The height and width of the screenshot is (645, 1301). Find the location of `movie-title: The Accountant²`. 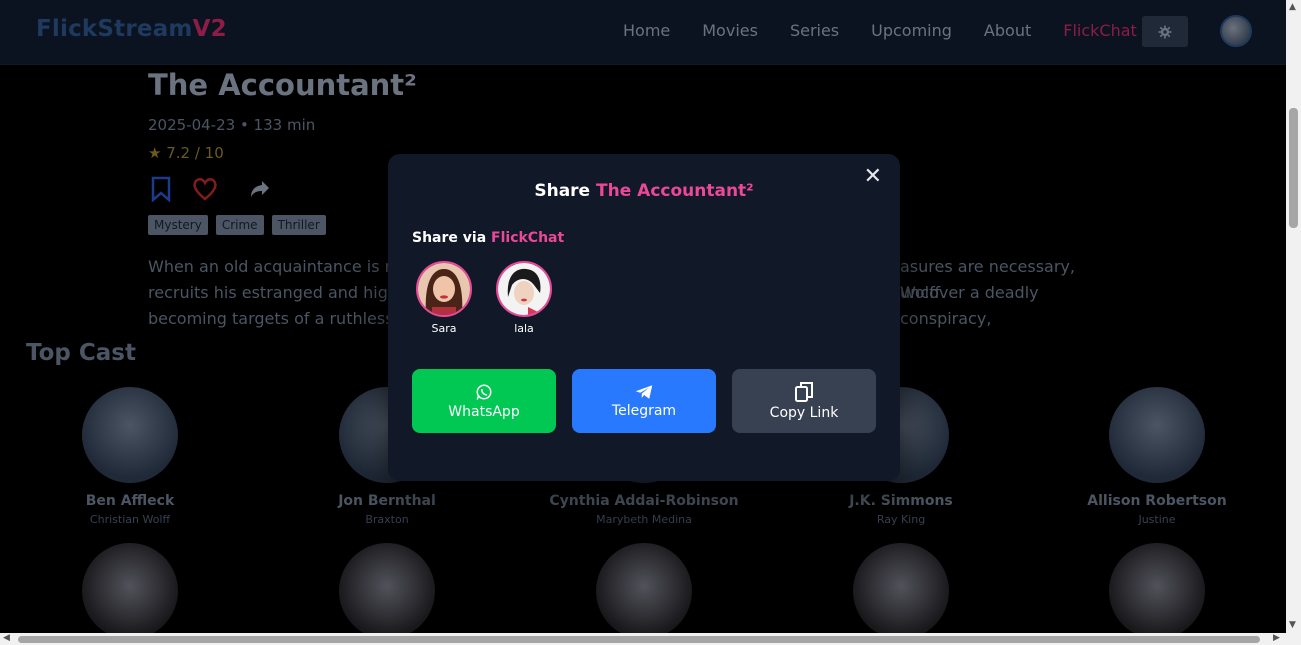

movie-title: The Accountant² is located at coordinates (282, 85).